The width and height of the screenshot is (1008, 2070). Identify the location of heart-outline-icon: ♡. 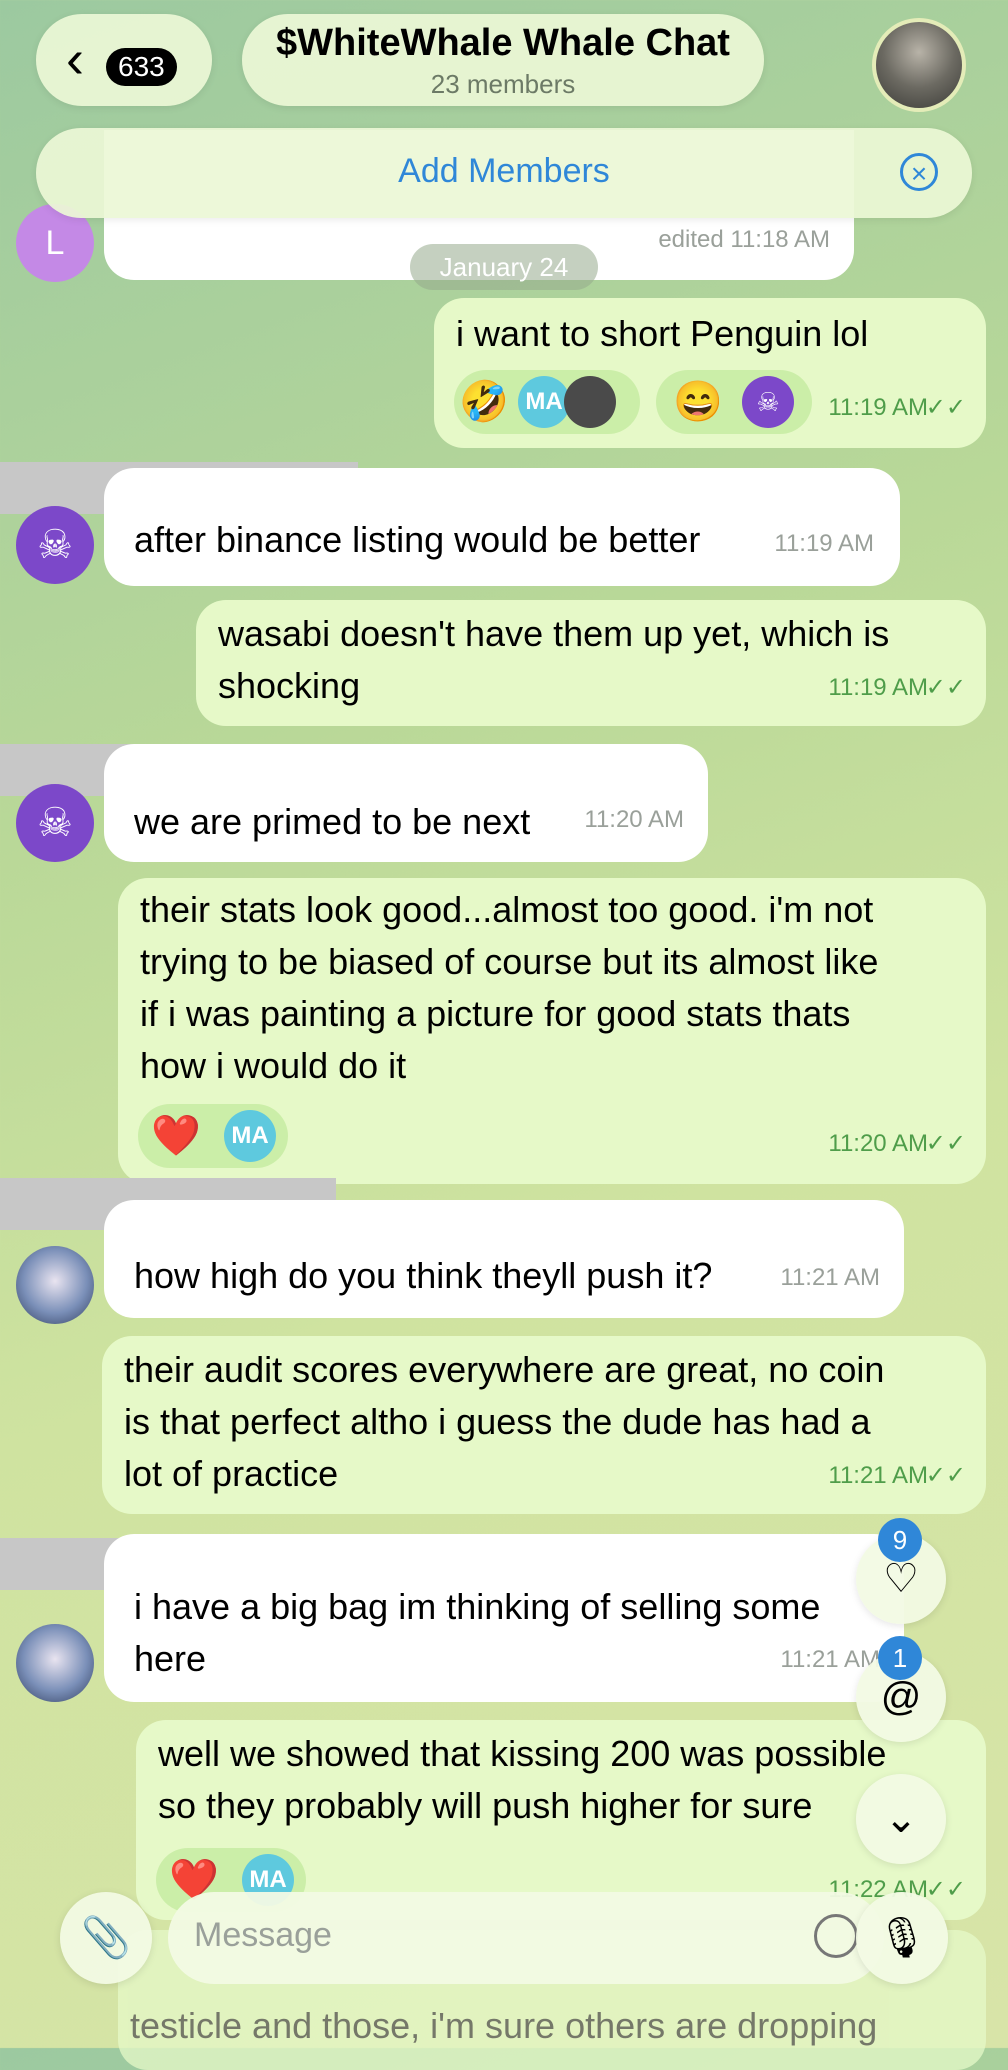
(901, 1579).